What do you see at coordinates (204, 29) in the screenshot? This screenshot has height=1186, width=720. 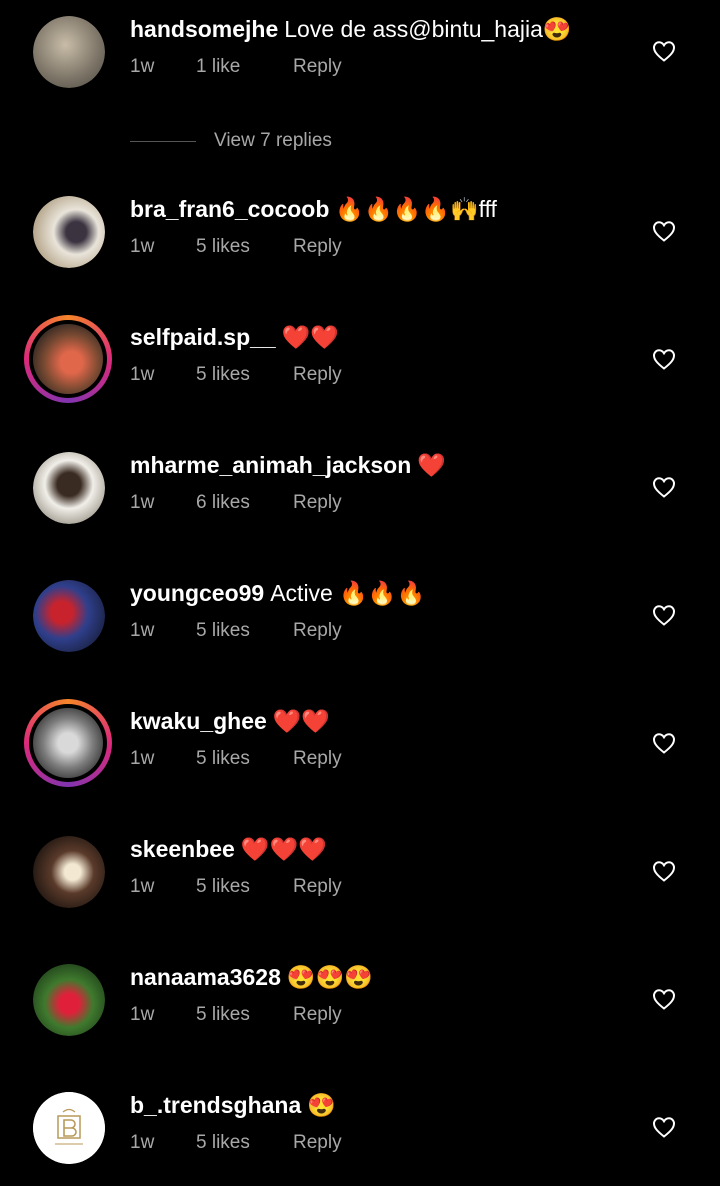 I see `comment-username: handsomejhe` at bounding box center [204, 29].